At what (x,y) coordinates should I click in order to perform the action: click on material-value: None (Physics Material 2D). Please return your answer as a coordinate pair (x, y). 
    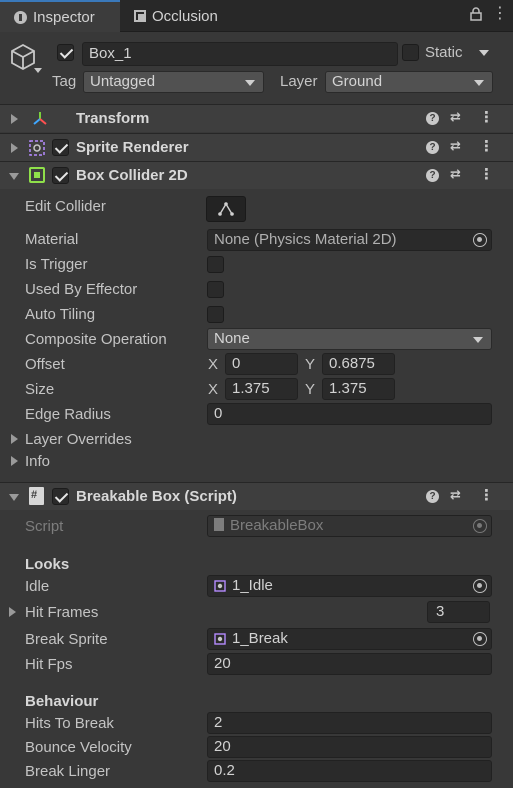
    Looking at the image, I should click on (305, 239).